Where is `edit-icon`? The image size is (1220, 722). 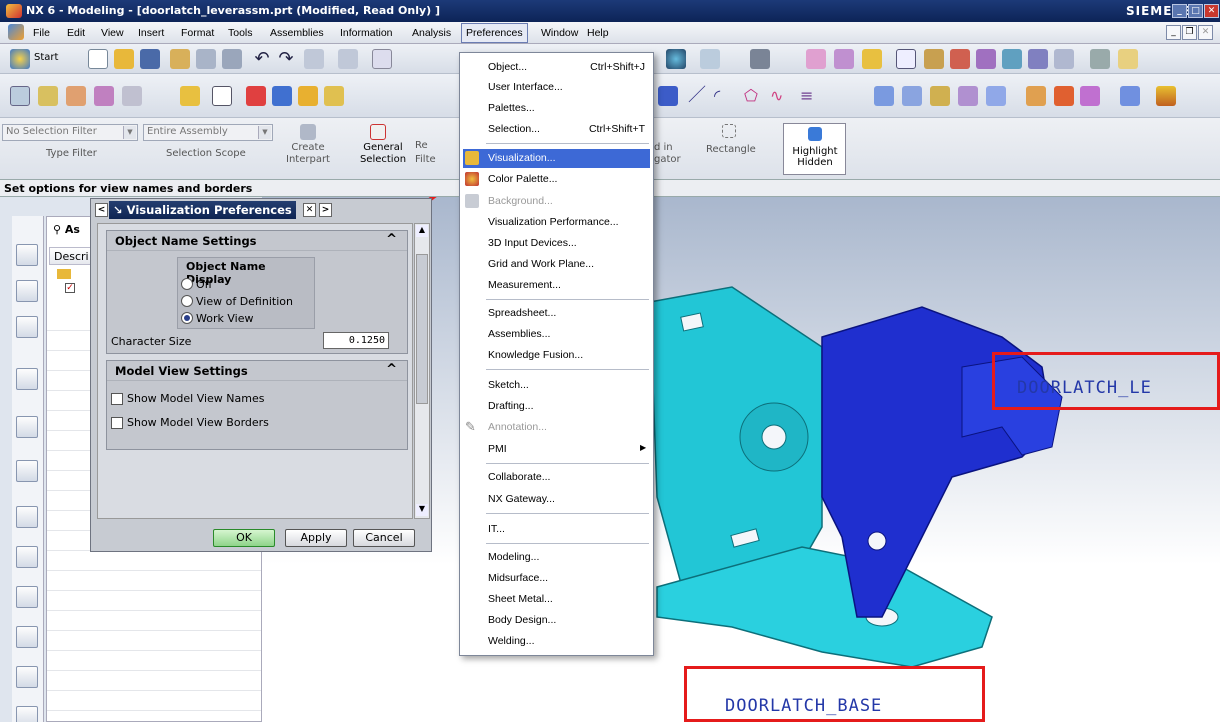 edit-icon is located at coordinates (1128, 59).